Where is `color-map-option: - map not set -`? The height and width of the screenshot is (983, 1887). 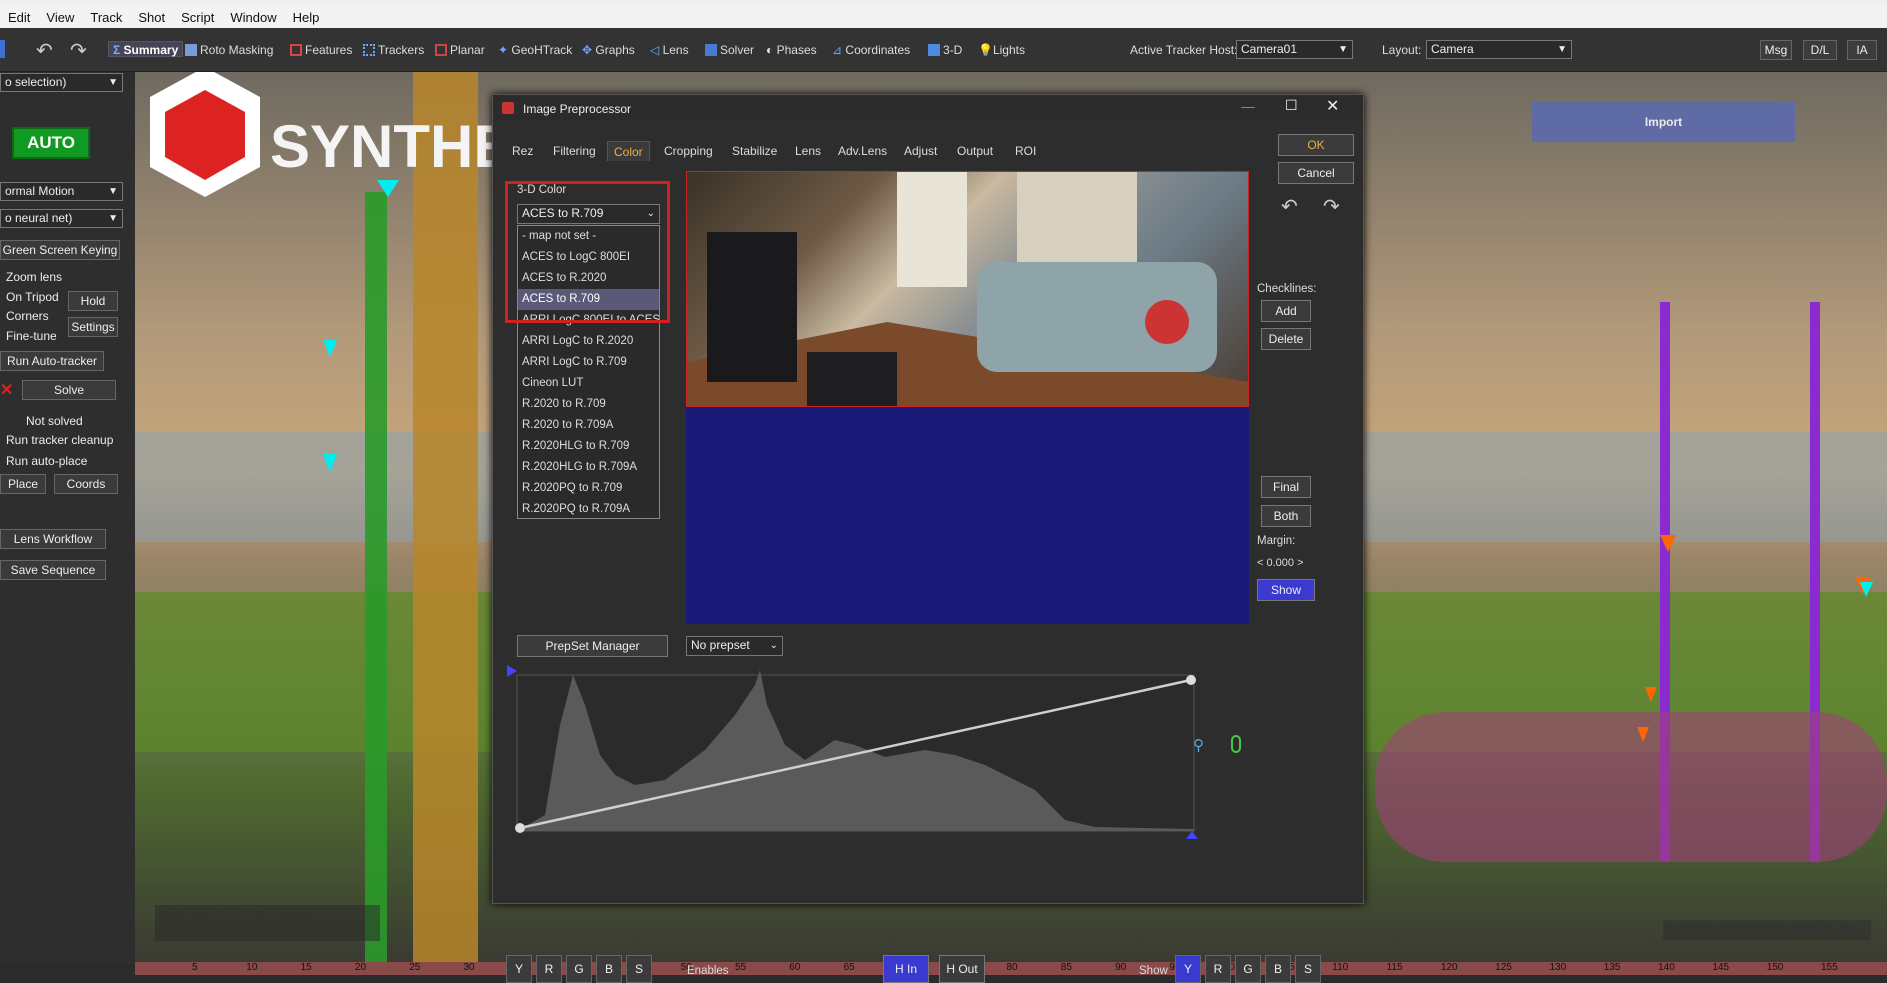 color-map-option: - map not set - is located at coordinates (588, 236).